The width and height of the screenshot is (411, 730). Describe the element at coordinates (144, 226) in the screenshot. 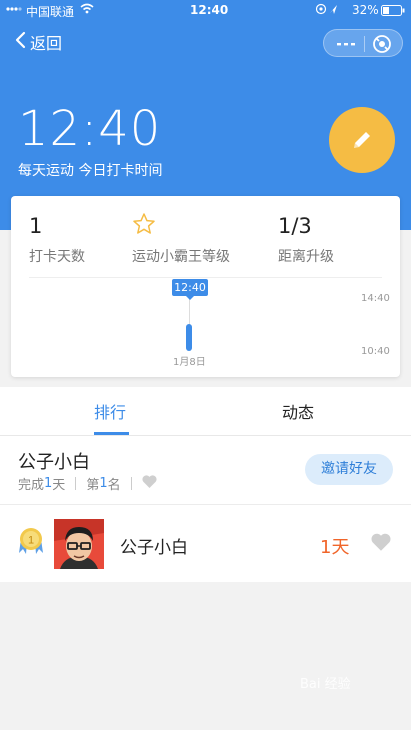

I see `star-outline-icon` at that location.